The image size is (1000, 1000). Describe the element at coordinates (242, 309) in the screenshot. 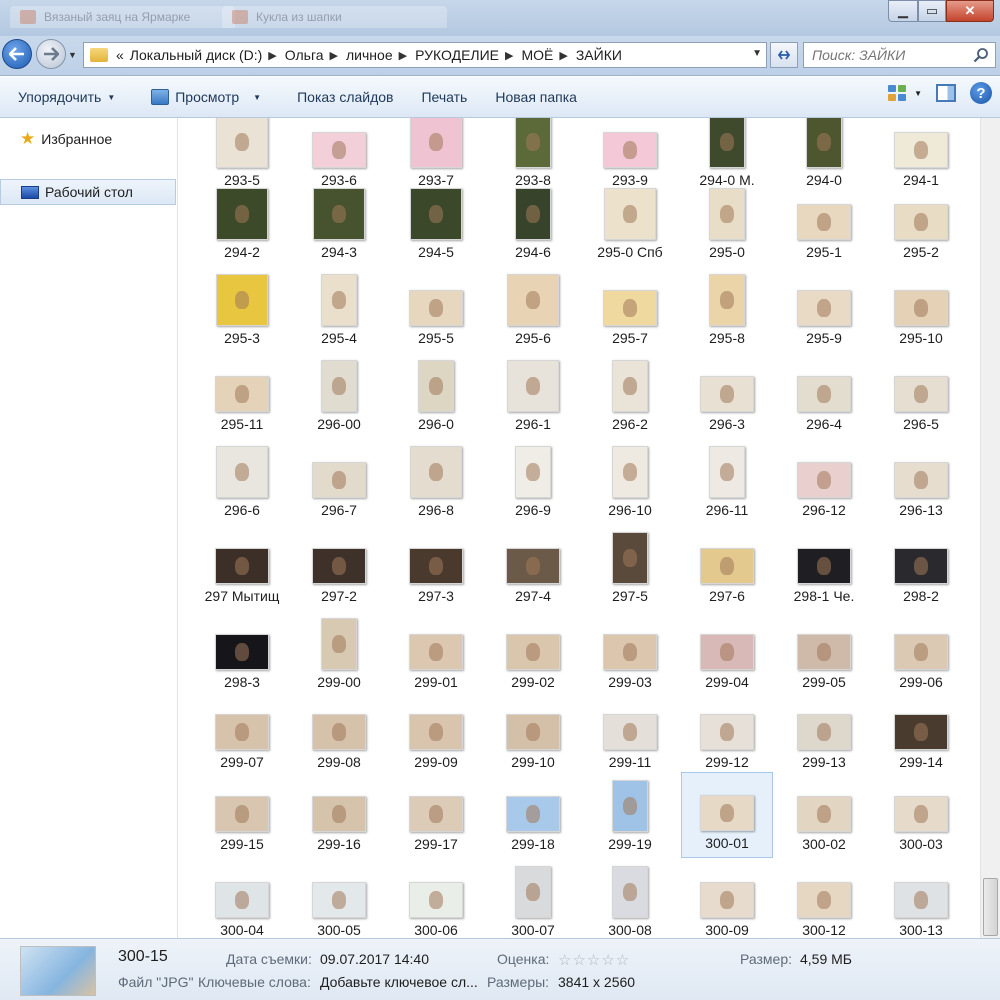

I see `file-item: 295-3` at that location.